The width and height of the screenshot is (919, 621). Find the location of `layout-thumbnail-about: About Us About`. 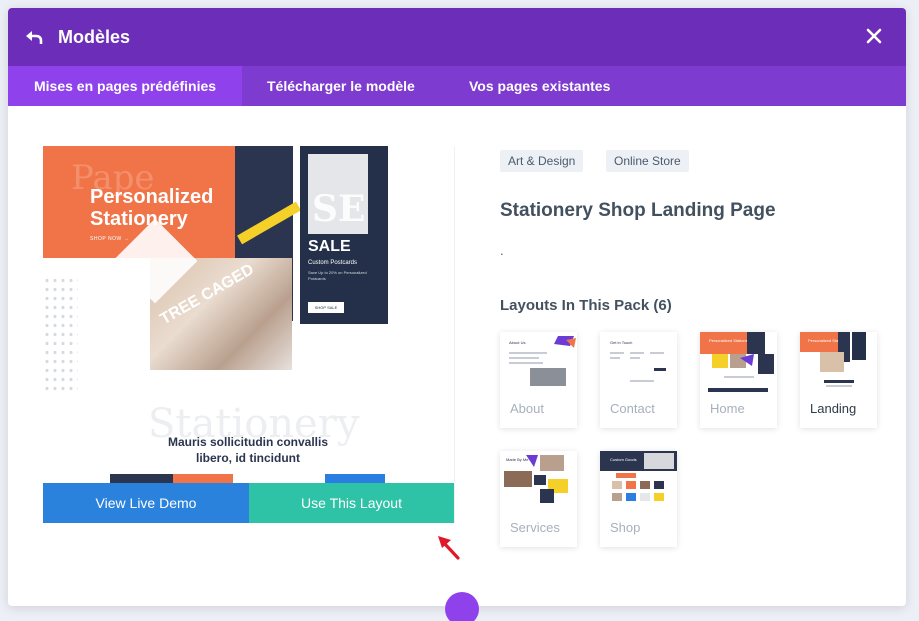

layout-thumbnail-about: About Us About is located at coordinates (538, 380).